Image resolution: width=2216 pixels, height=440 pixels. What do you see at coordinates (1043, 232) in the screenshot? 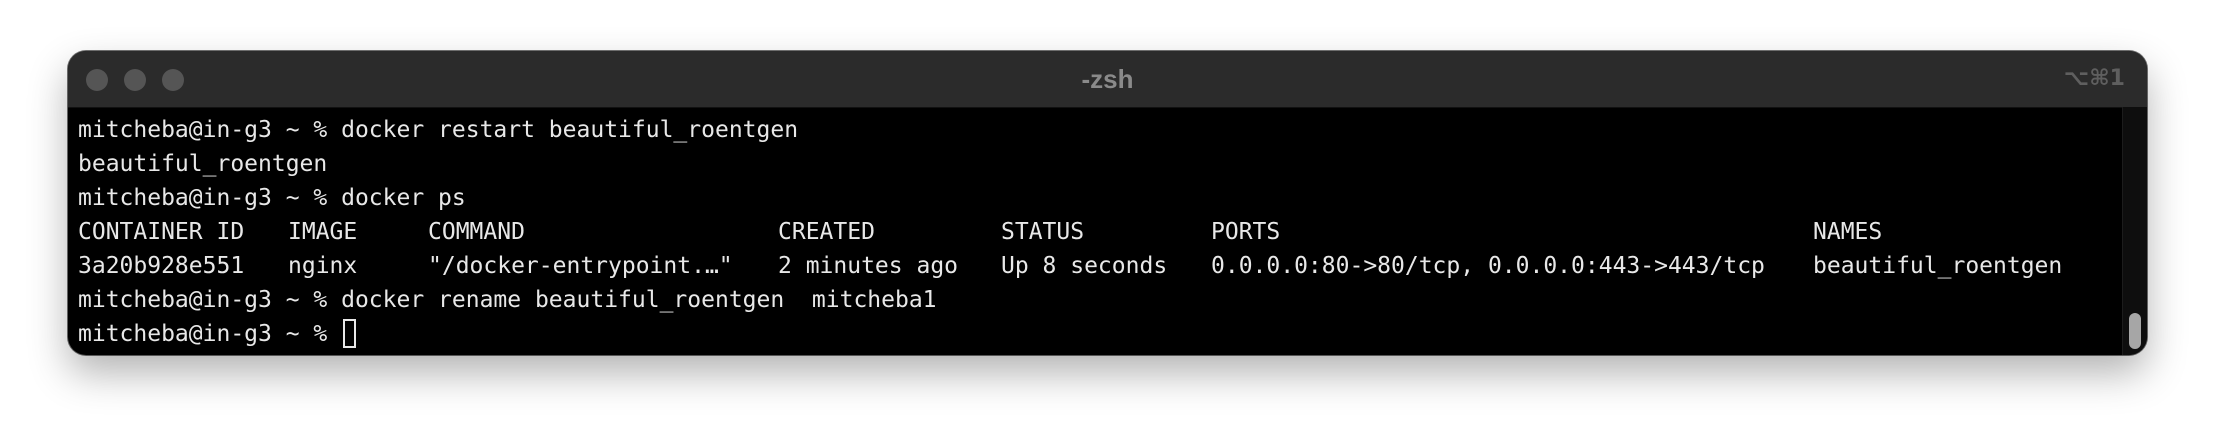
I see `header-status: STATUS` at bounding box center [1043, 232].